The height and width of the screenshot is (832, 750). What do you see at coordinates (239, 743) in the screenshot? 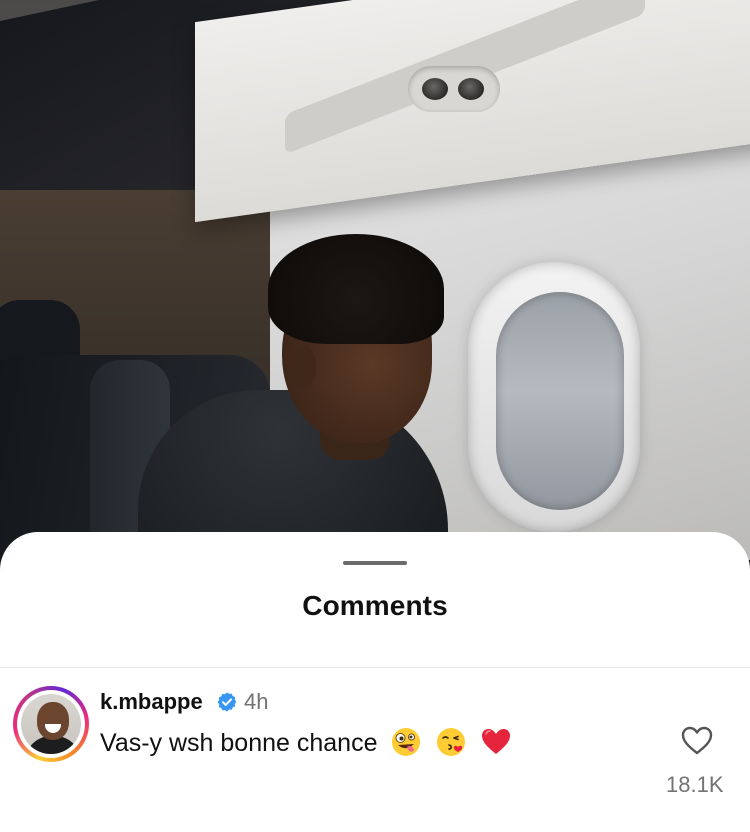
I see `comment-body: Vas-y wsh bonne chance` at bounding box center [239, 743].